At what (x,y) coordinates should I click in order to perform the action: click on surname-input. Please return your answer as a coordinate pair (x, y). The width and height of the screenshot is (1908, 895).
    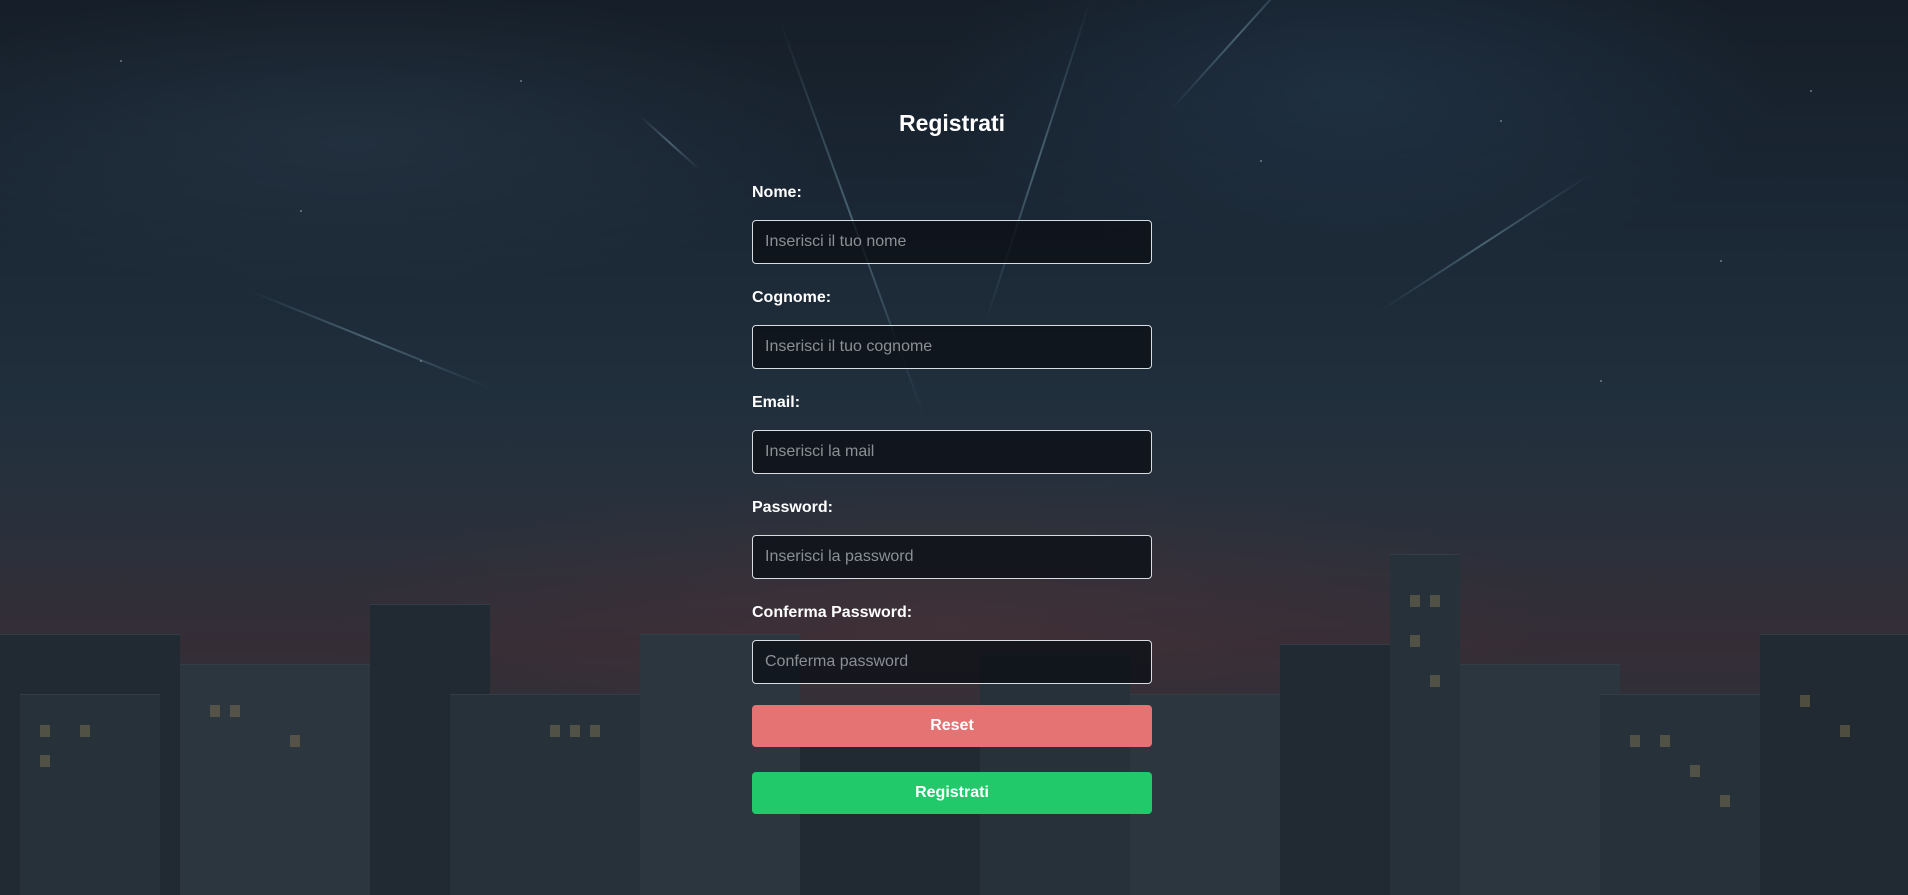
    Looking at the image, I should click on (952, 347).